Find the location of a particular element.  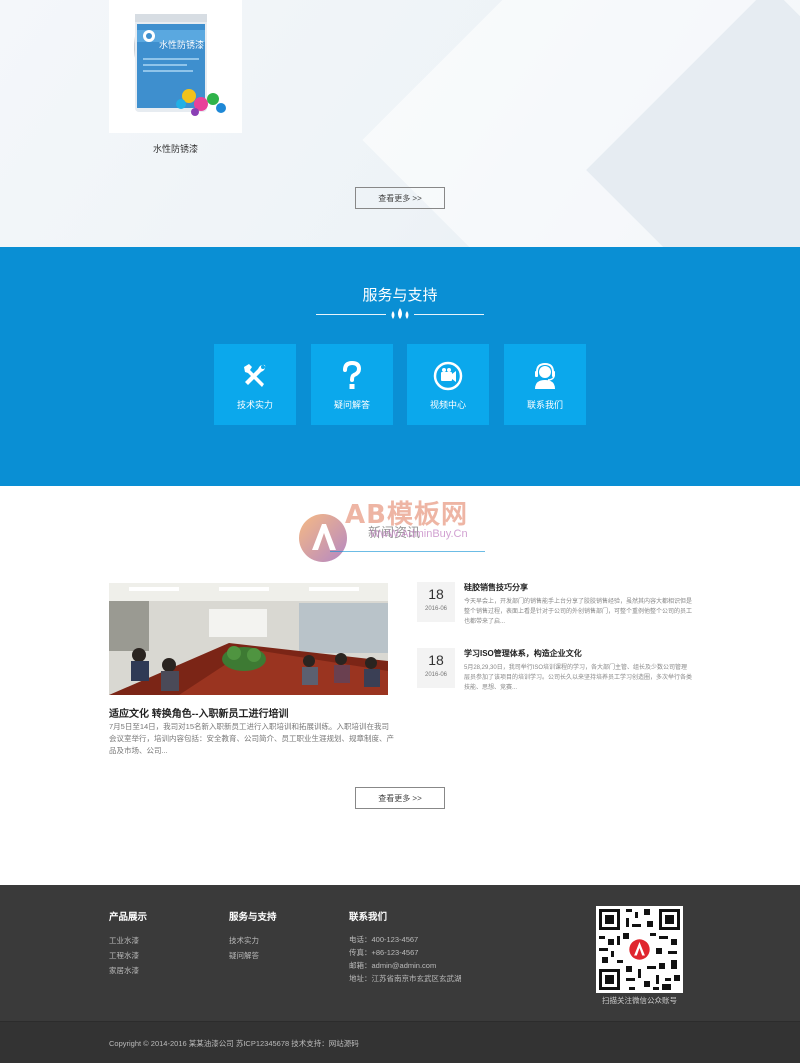

title-underline is located at coordinates (407, 551).